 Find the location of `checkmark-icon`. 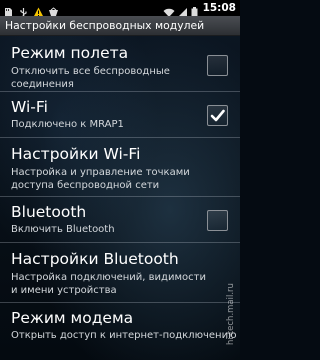

checkmark-icon is located at coordinates (217, 115).